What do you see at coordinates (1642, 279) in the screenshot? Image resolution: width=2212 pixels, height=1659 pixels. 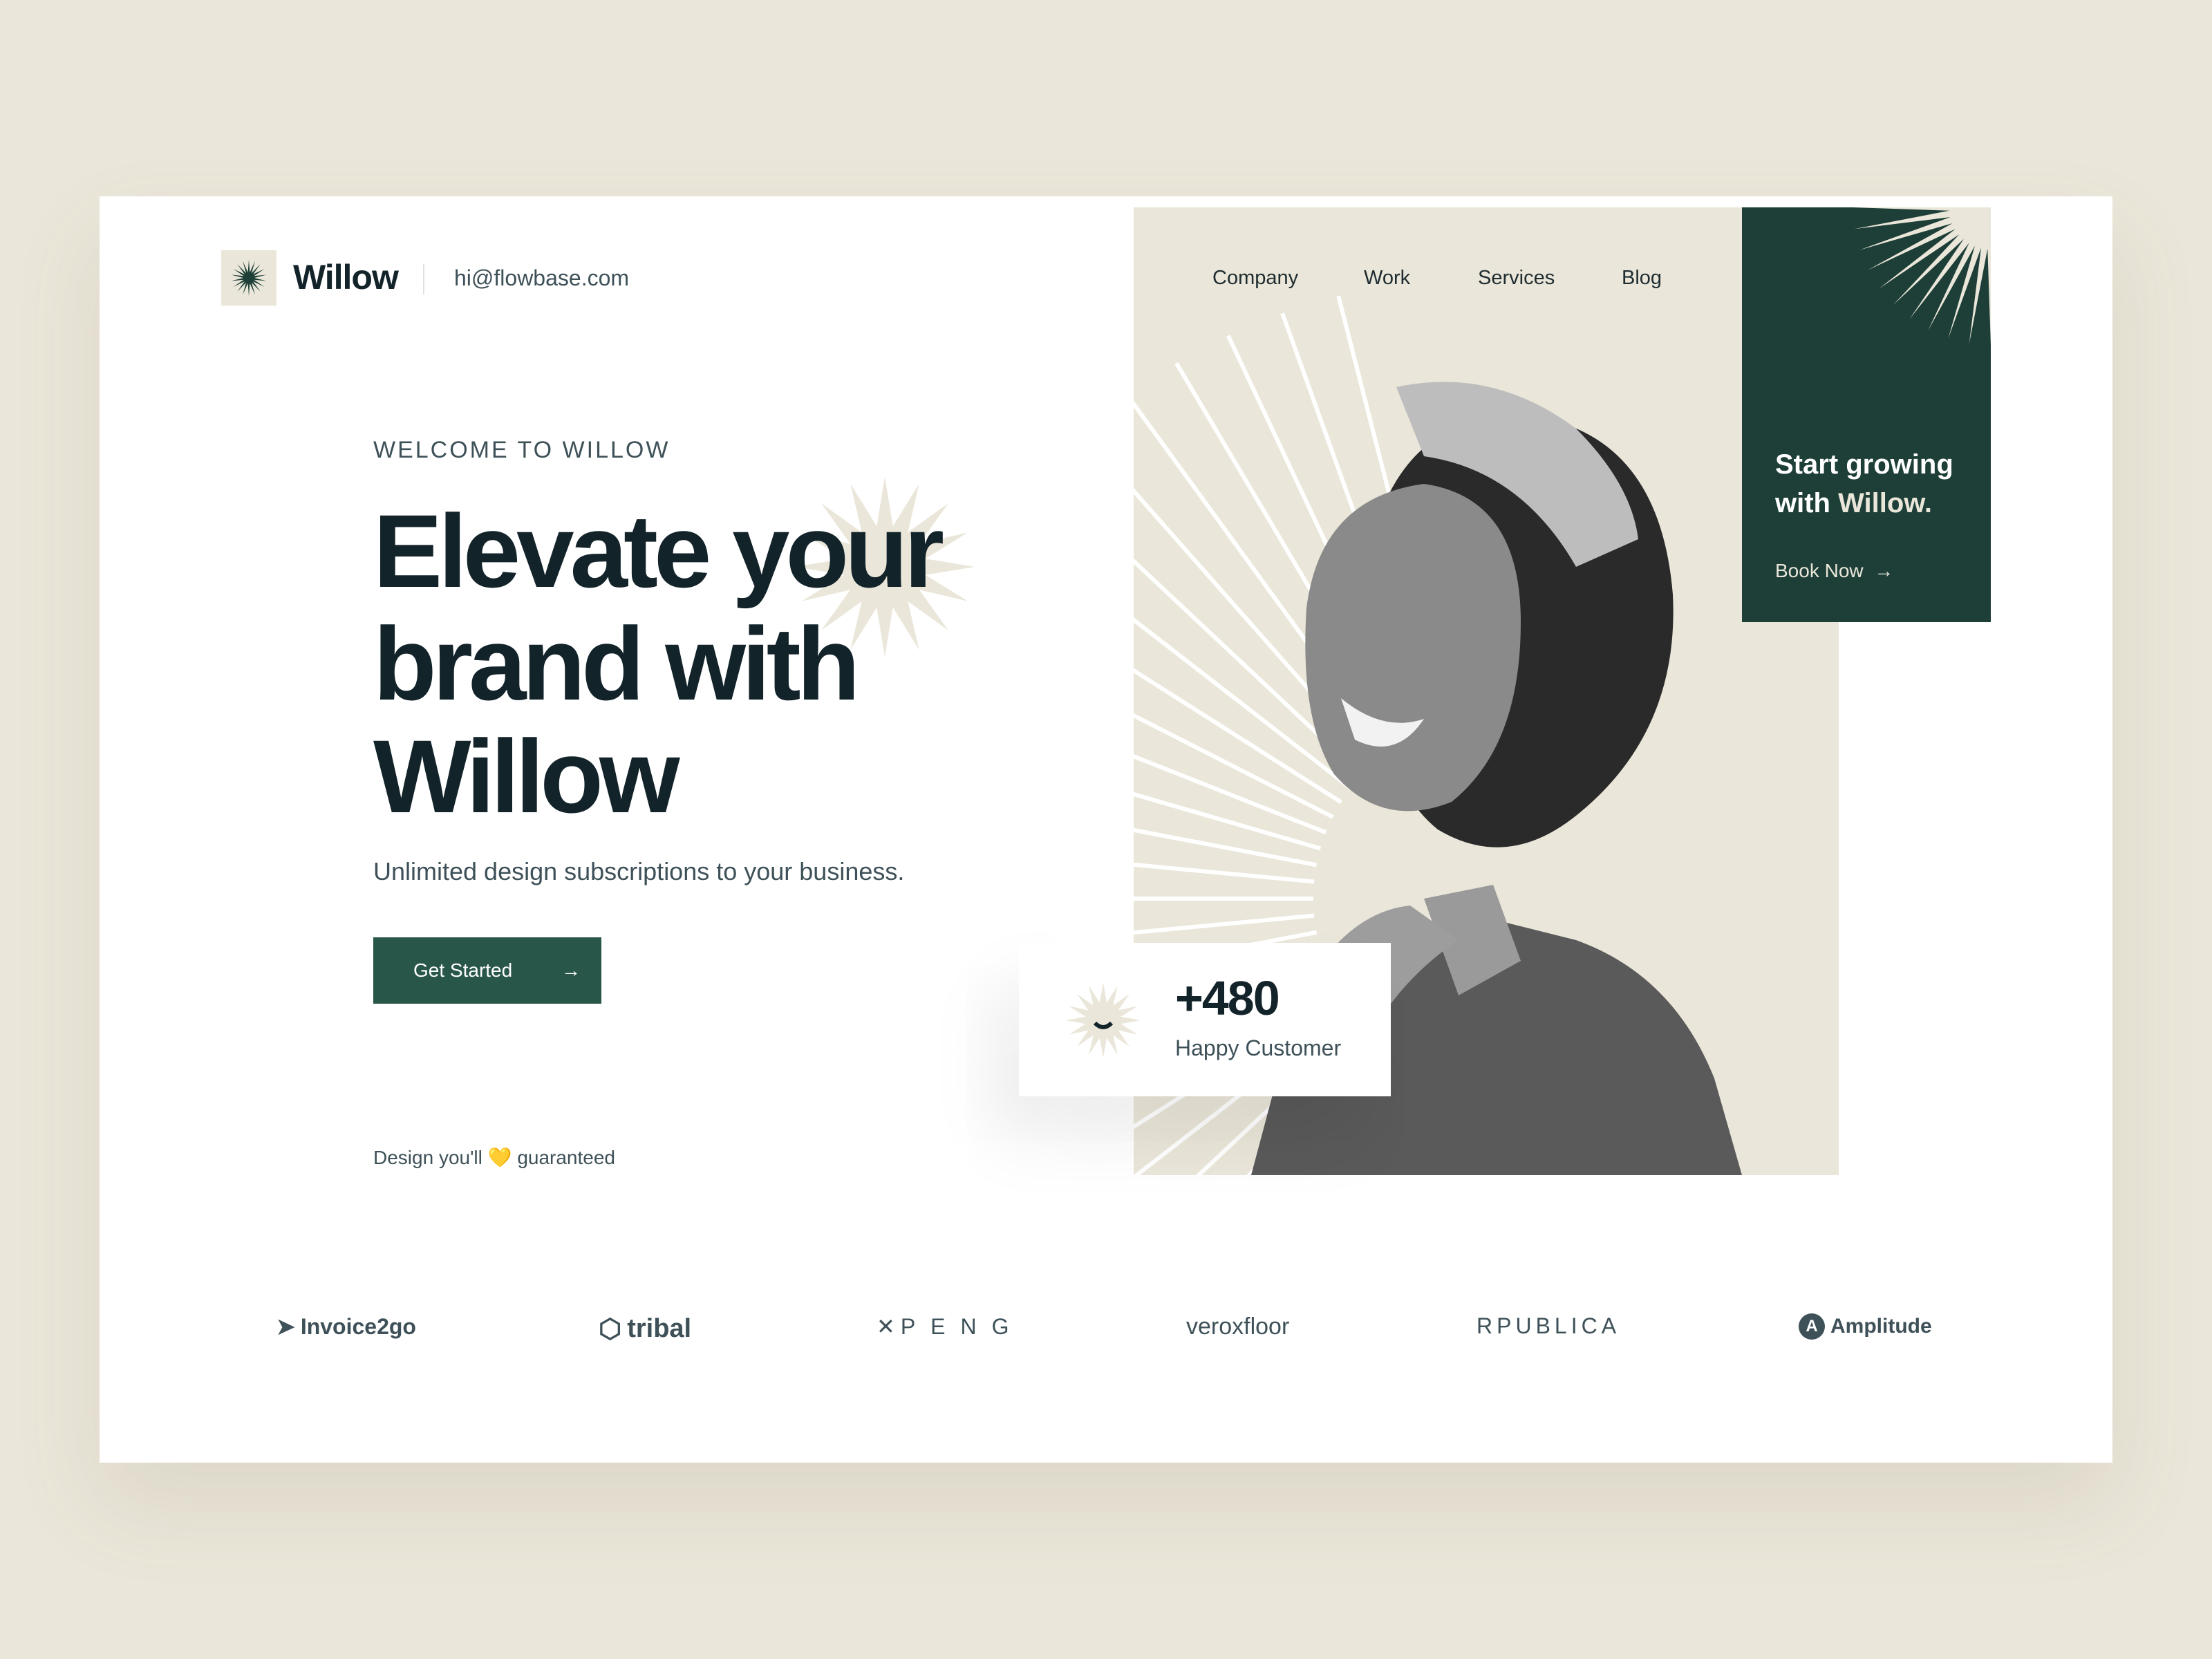 I see `nav-blog: Blog` at bounding box center [1642, 279].